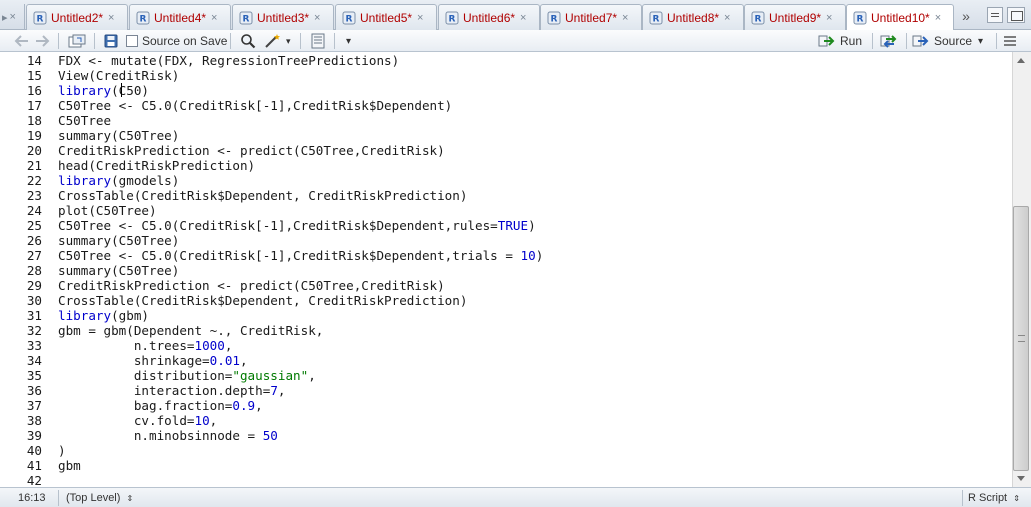 This screenshot has width=1031, height=507. Describe the element at coordinates (890, 41) in the screenshot. I see `rerun-button` at that location.